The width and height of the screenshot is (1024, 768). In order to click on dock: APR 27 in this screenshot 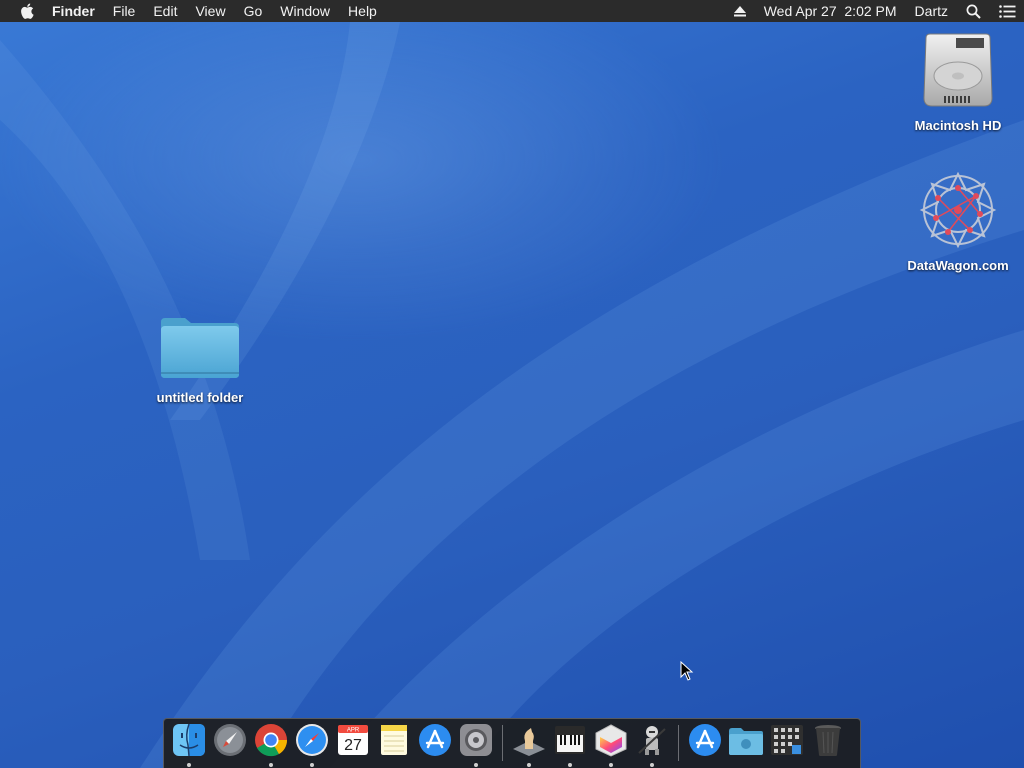, I will do `click(512, 743)`.